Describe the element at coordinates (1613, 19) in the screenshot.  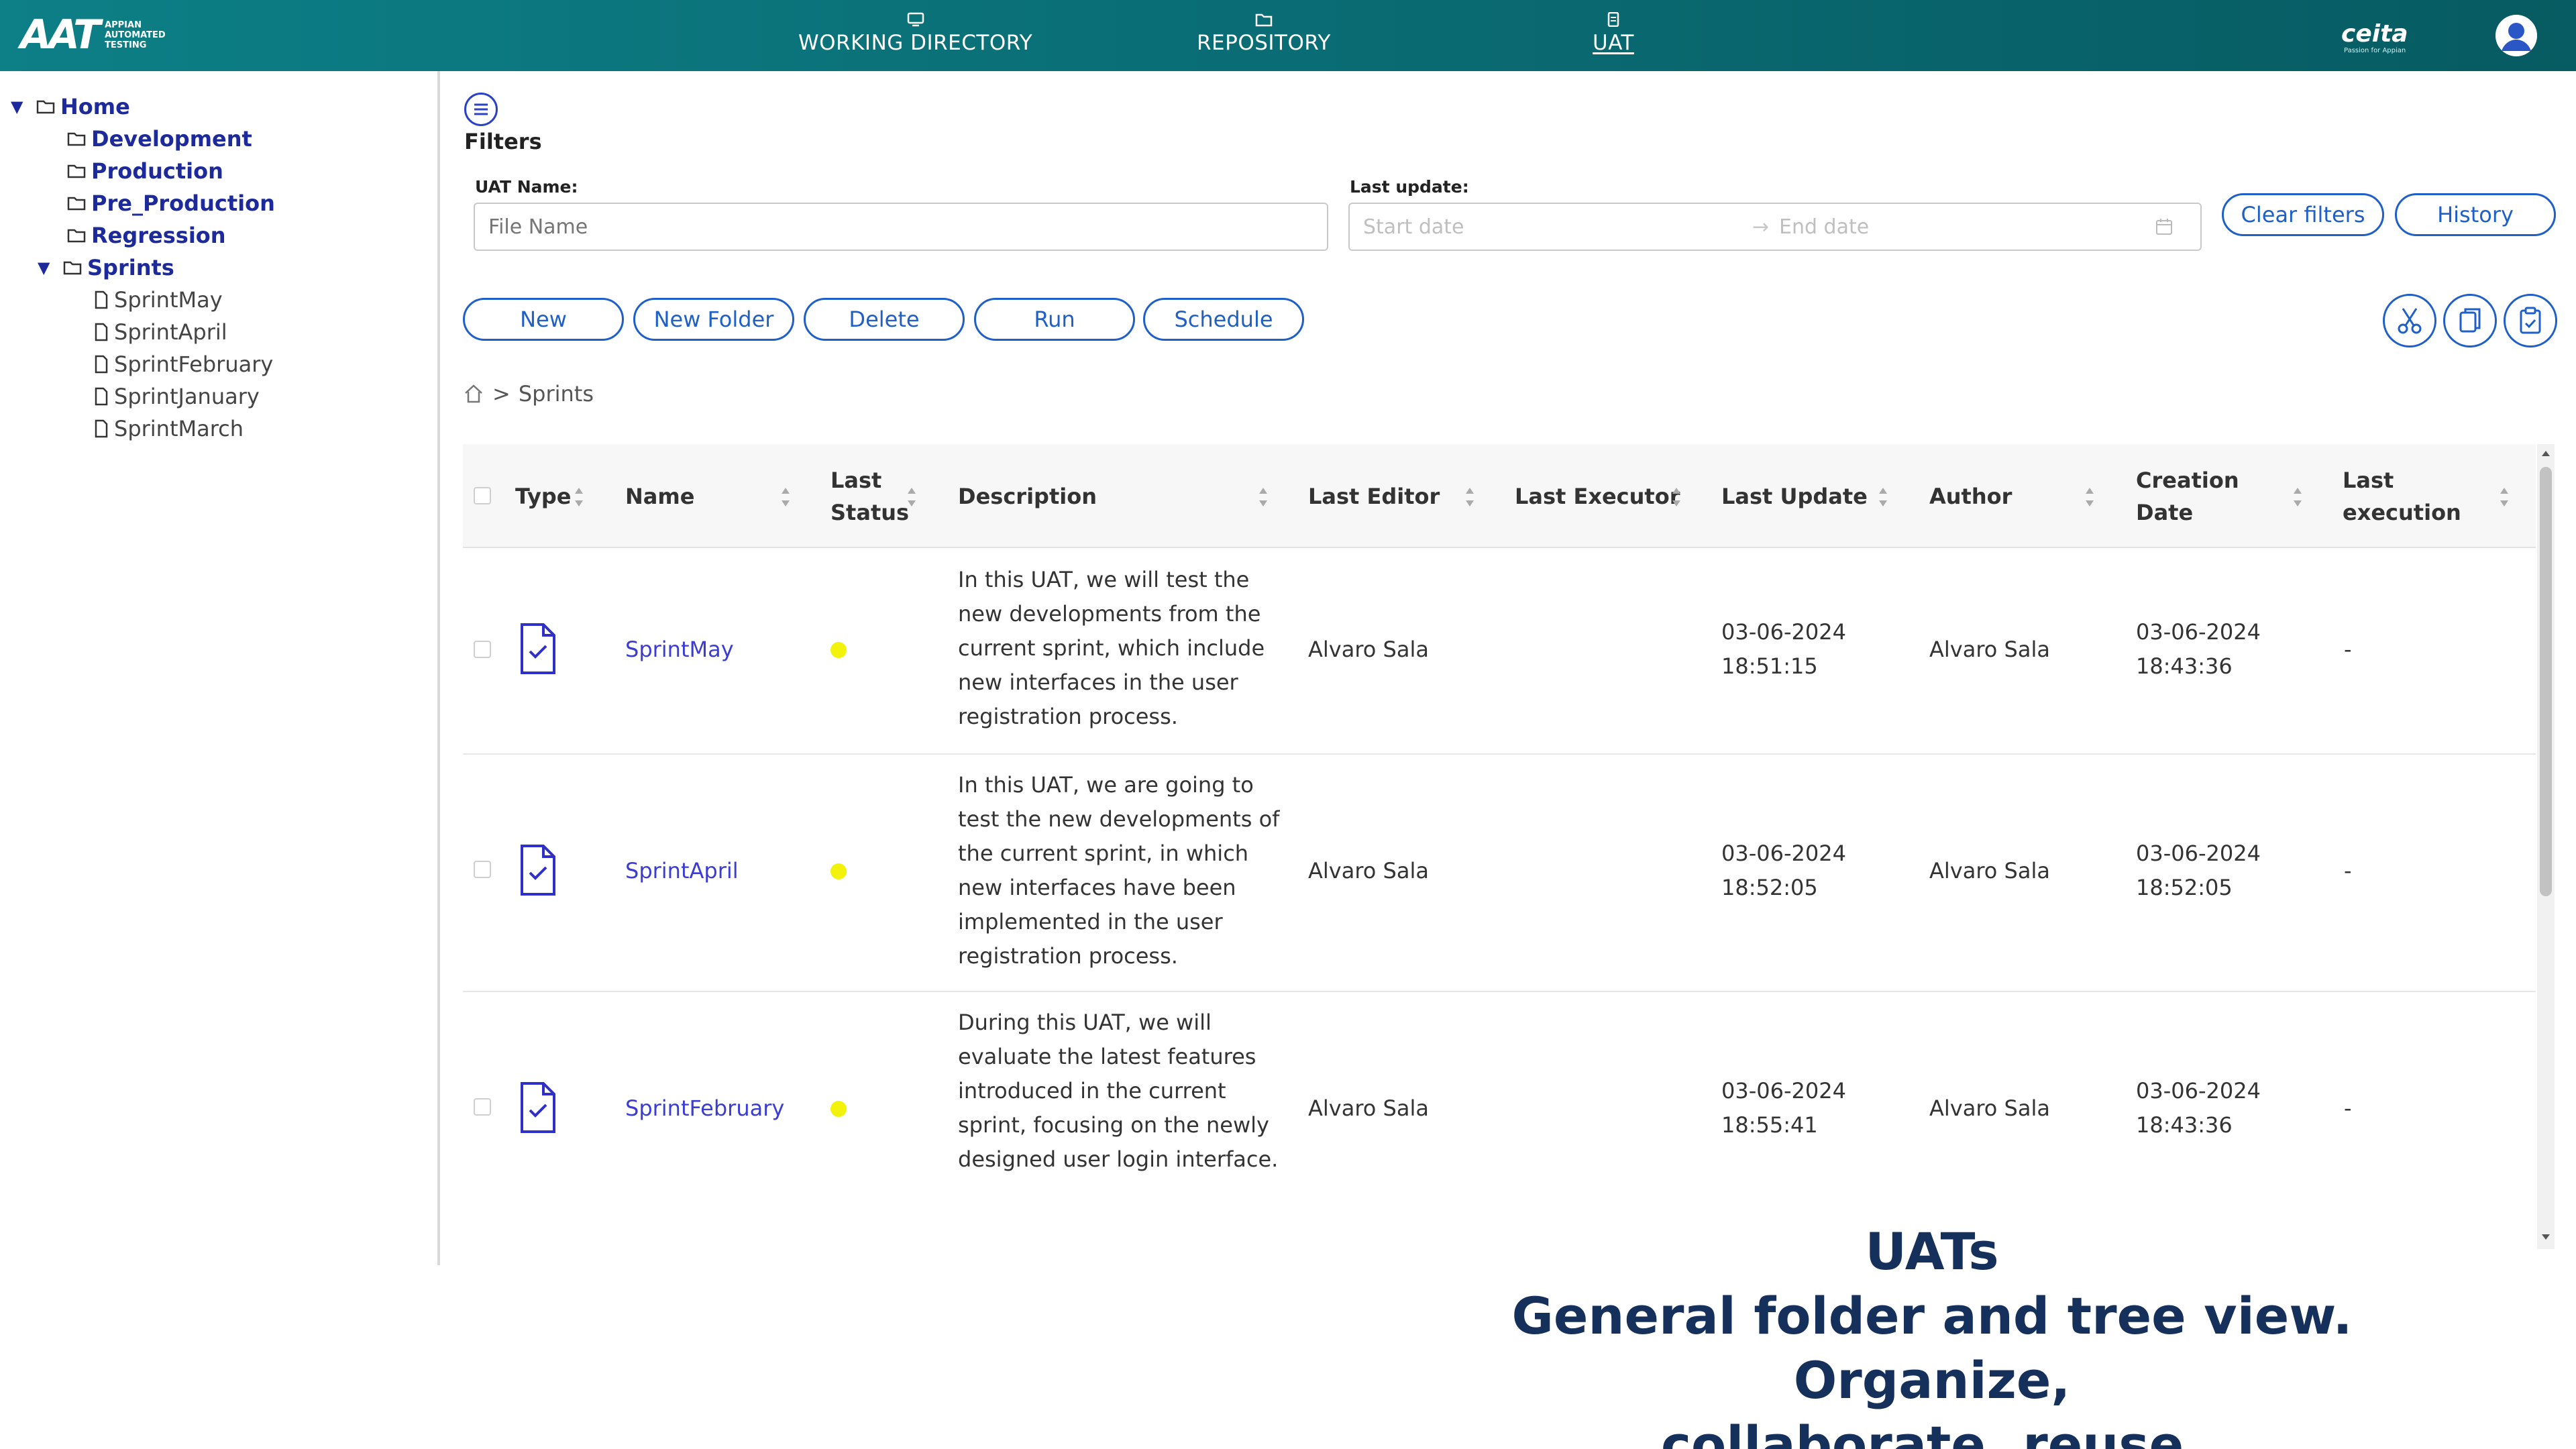
I see `document-icon` at that location.